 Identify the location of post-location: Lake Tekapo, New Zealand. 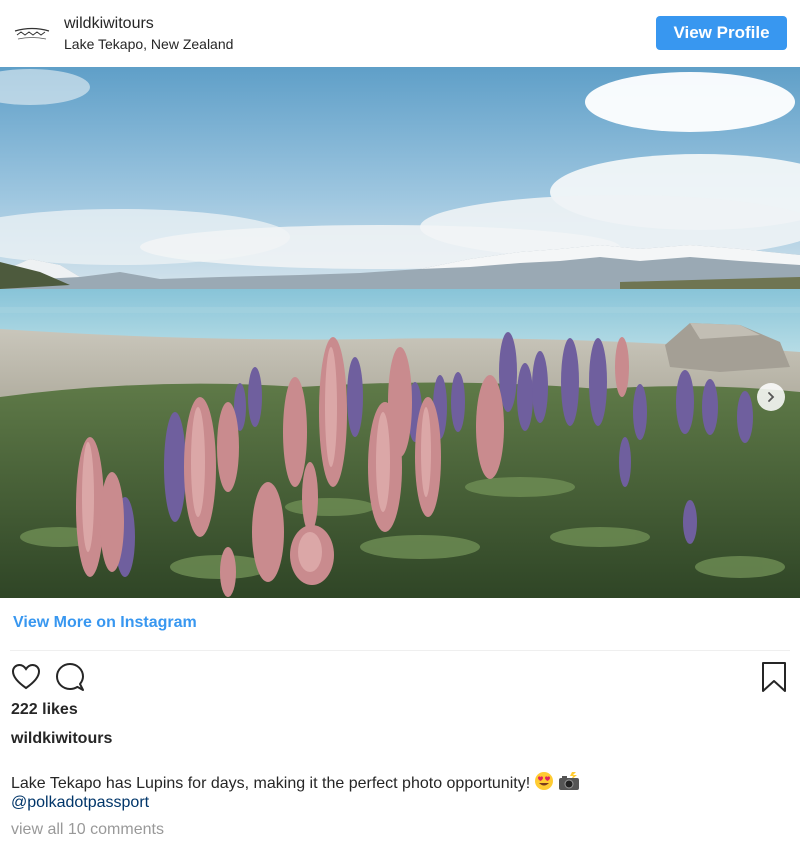
(148, 44).